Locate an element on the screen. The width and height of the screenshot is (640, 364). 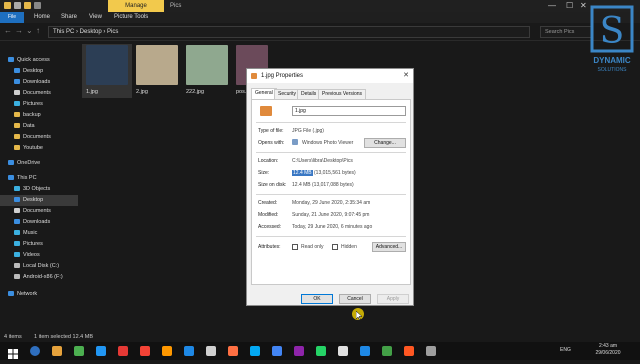
size-label: Size: is located at coordinates (264, 173).